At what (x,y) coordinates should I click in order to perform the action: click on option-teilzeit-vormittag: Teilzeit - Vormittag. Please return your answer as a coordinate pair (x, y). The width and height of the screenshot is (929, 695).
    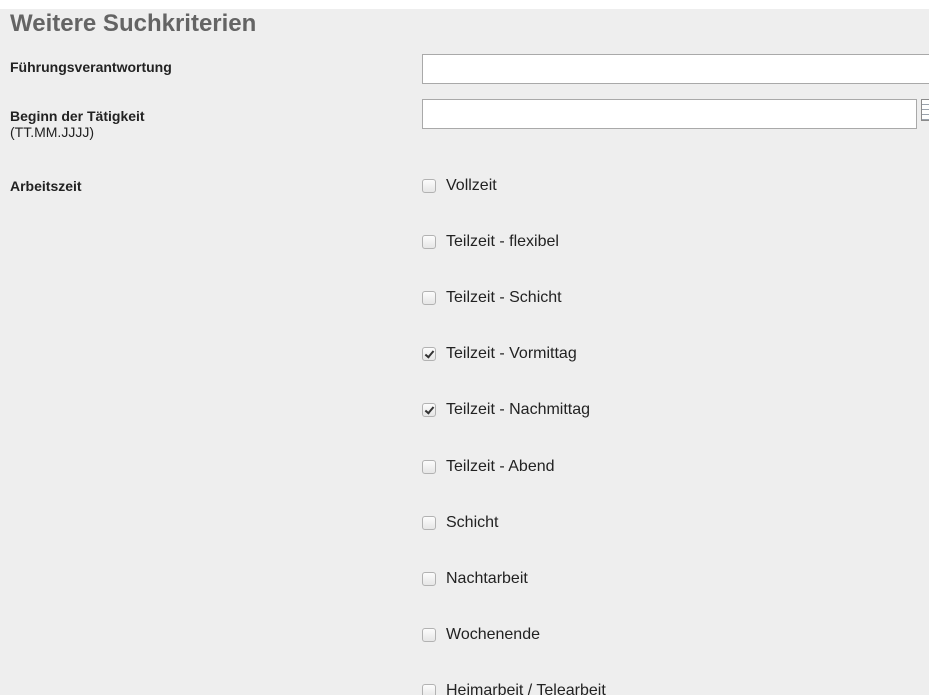
    Looking at the image, I should click on (499, 354).